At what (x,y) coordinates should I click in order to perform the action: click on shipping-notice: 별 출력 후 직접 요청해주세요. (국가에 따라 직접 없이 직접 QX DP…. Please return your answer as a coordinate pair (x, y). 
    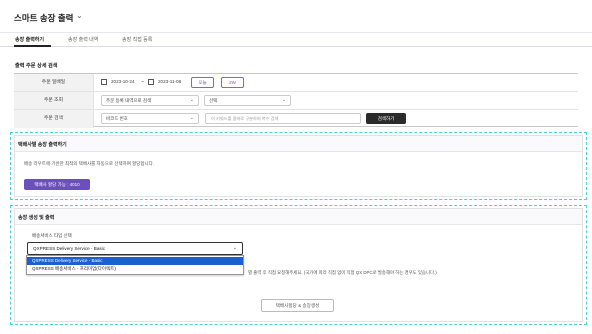
    Looking at the image, I should click on (342, 272).